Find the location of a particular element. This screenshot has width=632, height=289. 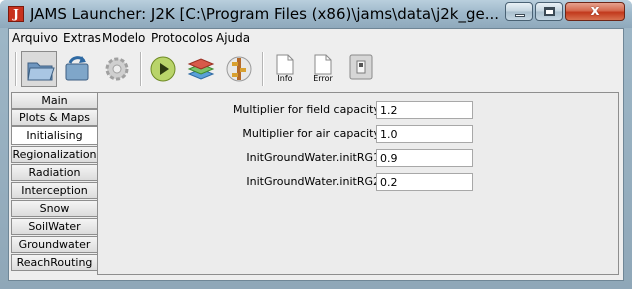

tab-interception: Interception is located at coordinates (54, 190).